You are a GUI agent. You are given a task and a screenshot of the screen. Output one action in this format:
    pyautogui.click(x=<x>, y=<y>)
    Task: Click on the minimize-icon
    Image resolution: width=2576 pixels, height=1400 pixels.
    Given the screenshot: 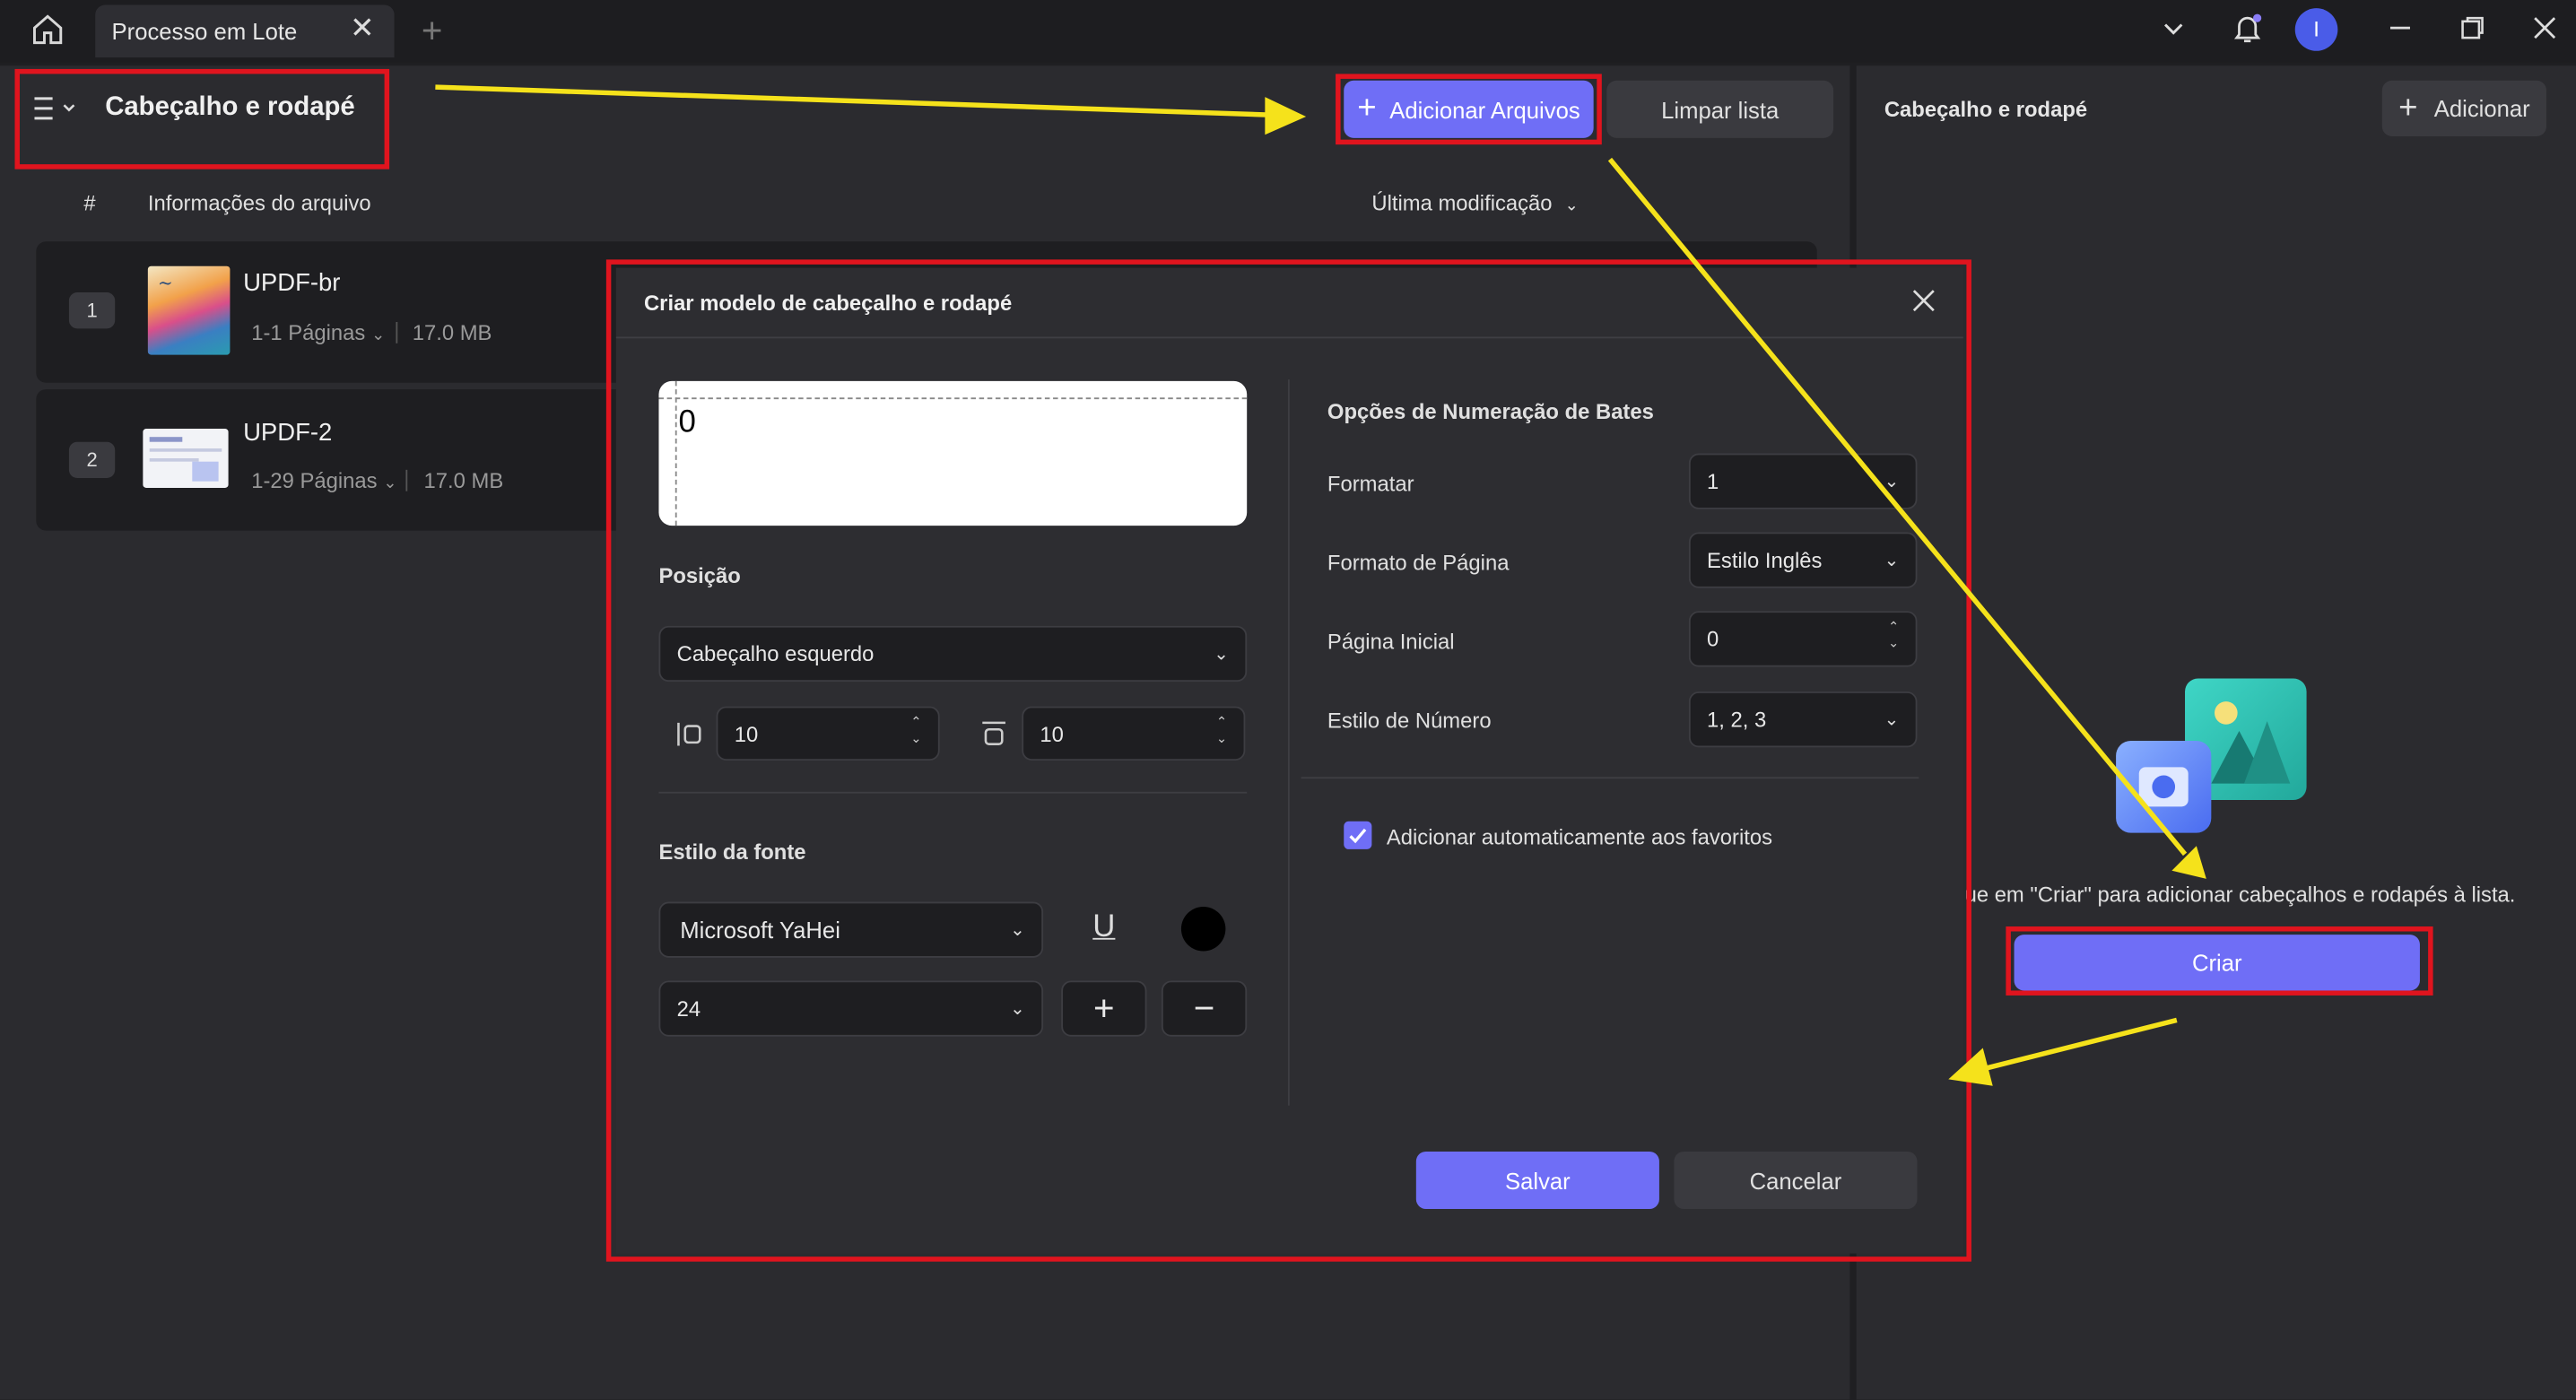 What is the action you would take?
    pyautogui.click(x=2400, y=31)
    